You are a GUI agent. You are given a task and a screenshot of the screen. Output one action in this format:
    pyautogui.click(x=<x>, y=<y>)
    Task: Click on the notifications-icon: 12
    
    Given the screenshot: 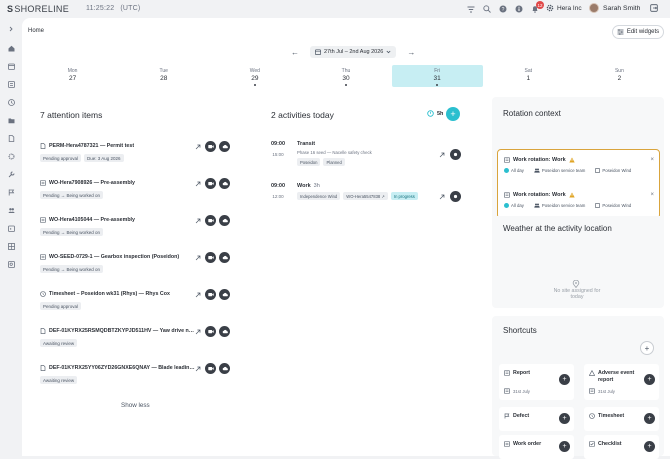 What is the action you would take?
    pyautogui.click(x=535, y=7)
    